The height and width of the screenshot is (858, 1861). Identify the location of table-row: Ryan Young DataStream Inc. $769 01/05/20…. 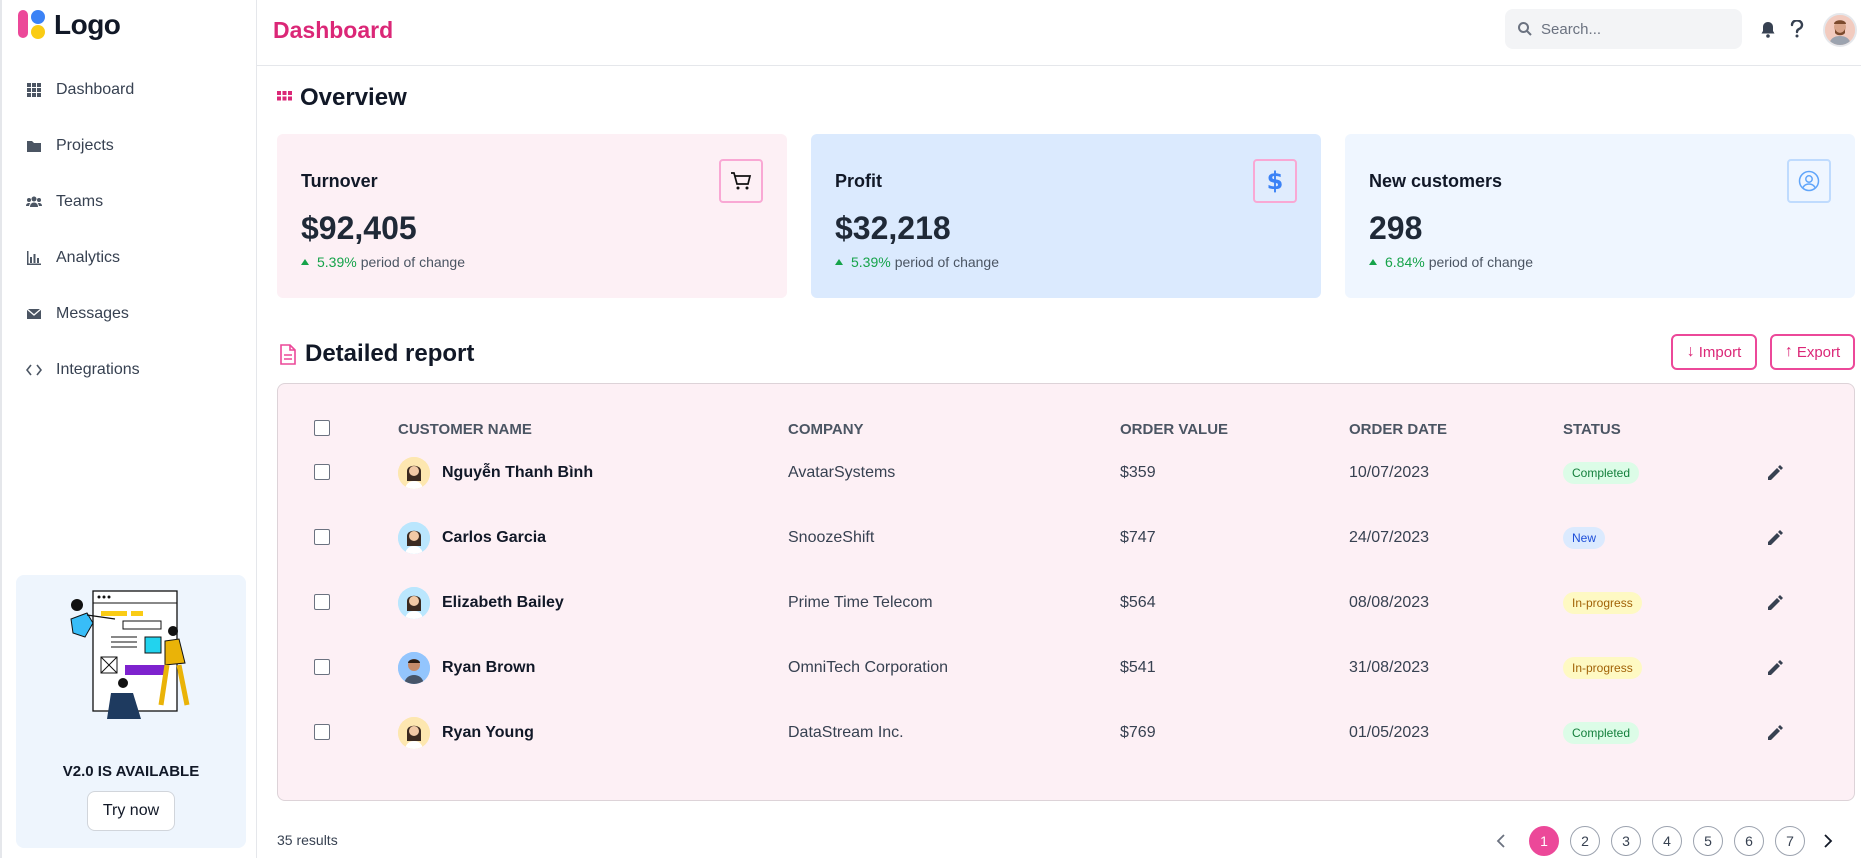
(1066, 732).